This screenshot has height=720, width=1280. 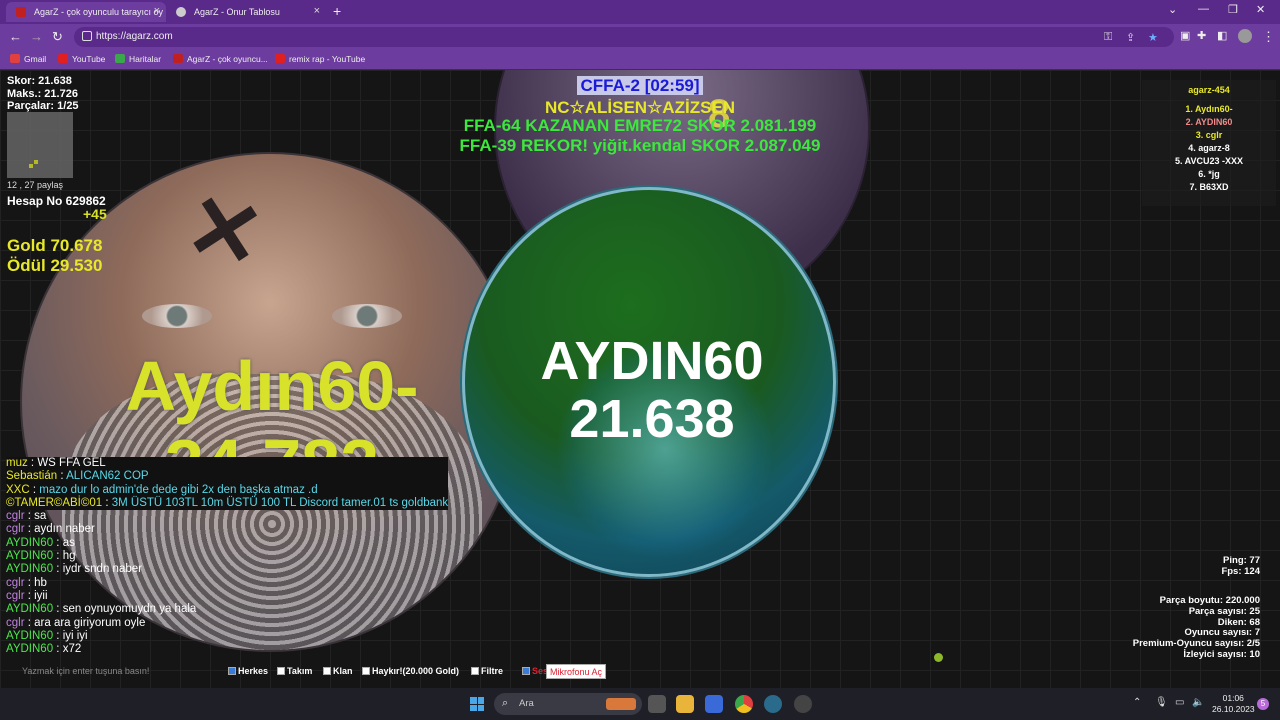 I want to click on chat-message: muz : WS FFA GEL, so click(x=227, y=464).